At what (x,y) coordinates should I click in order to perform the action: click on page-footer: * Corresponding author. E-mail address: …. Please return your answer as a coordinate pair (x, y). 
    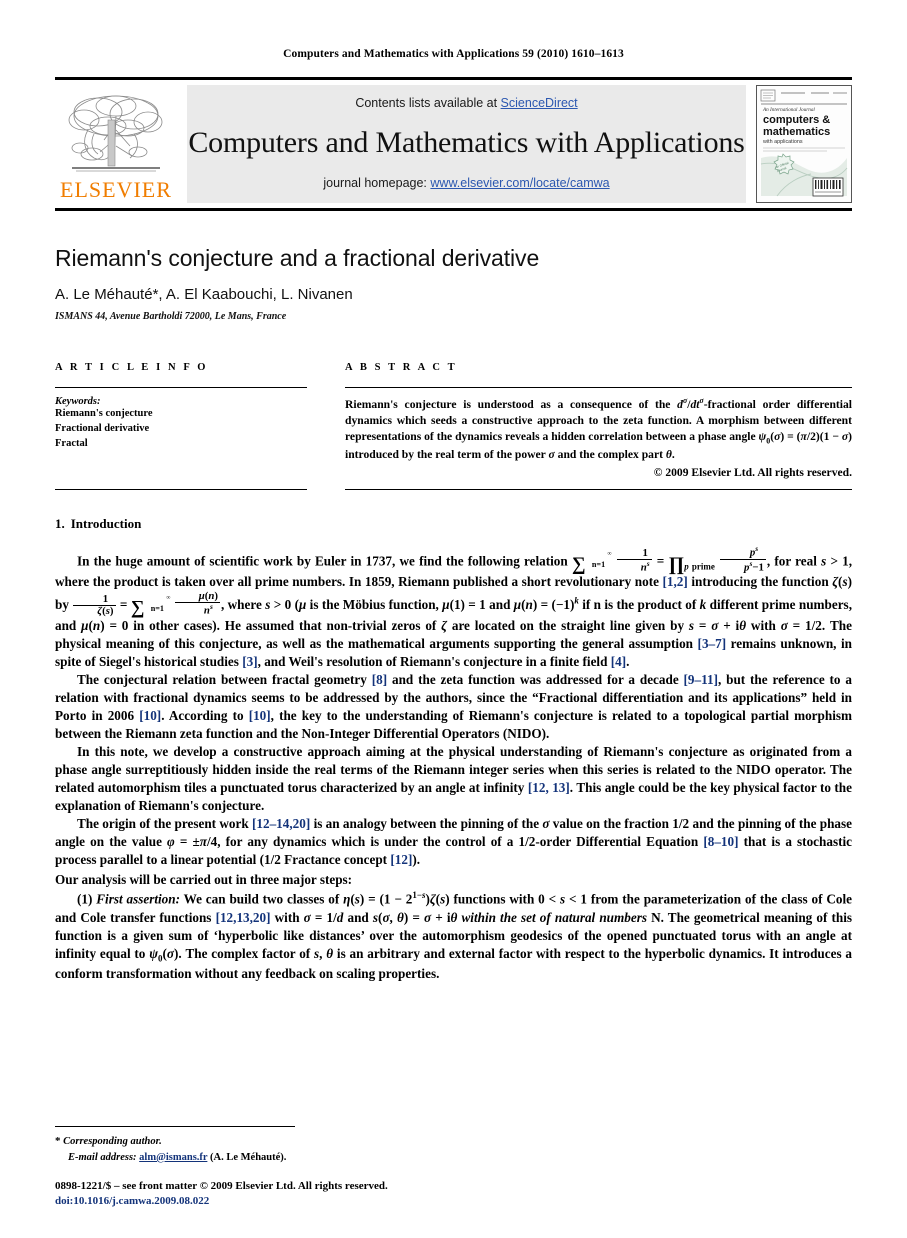
    Looking at the image, I should click on (453, 1167).